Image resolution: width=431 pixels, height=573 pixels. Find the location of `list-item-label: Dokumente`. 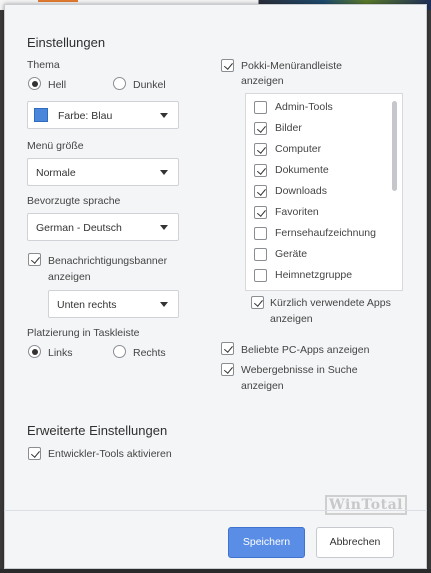

list-item-label: Dokumente is located at coordinates (302, 170).